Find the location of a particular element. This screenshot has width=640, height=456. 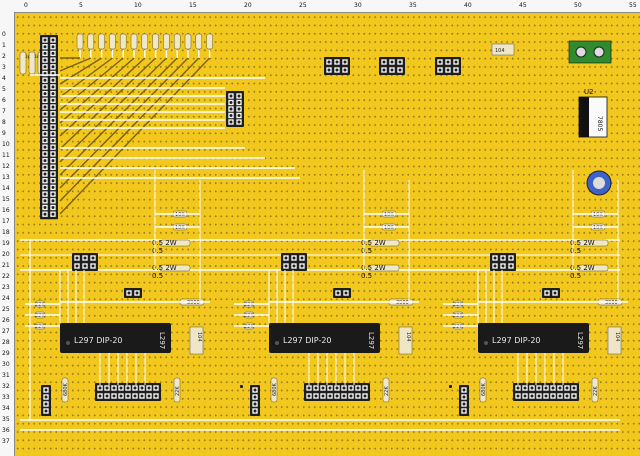

regulator-tab is located at coordinates (584, 117).